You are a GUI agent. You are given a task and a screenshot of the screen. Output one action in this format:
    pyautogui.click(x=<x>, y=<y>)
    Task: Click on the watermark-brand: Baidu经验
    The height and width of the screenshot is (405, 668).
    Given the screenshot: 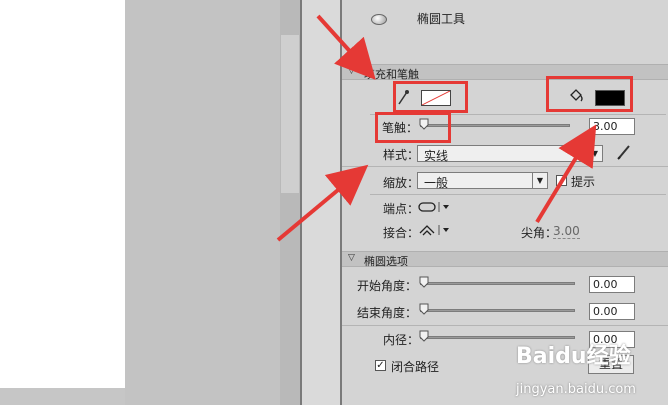 What is the action you would take?
    pyautogui.click(x=573, y=356)
    